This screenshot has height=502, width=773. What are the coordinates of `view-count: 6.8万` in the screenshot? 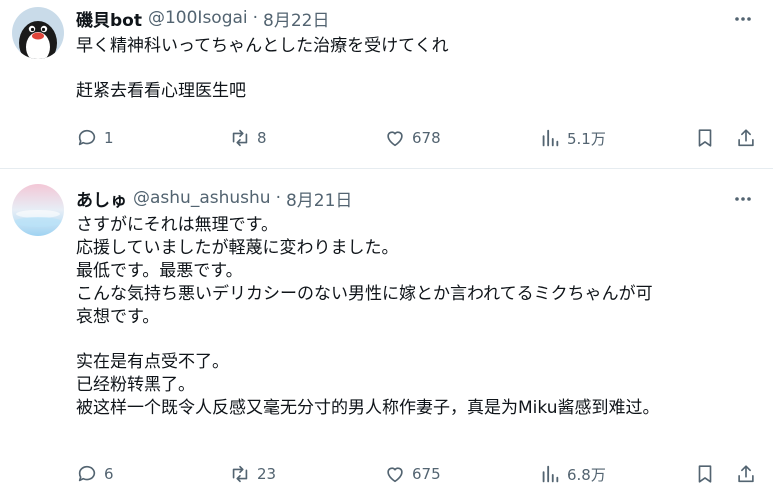 It's located at (586, 474).